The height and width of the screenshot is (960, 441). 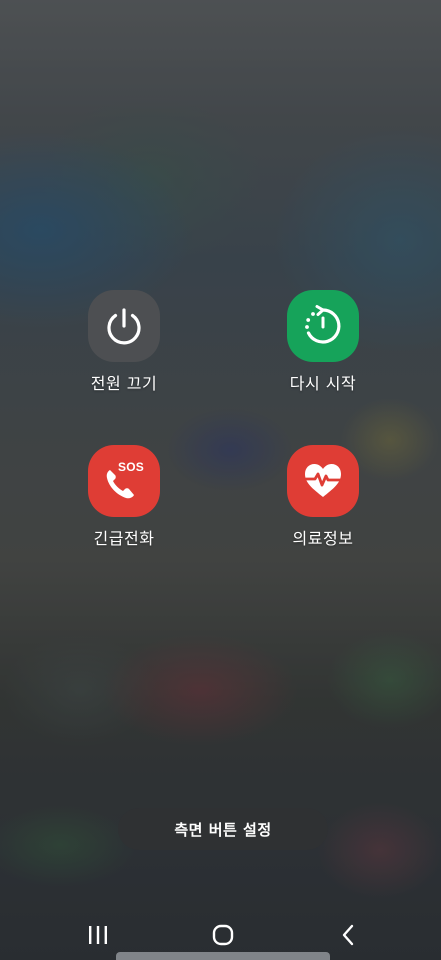 I want to click on back-button, so click(x=348, y=935).